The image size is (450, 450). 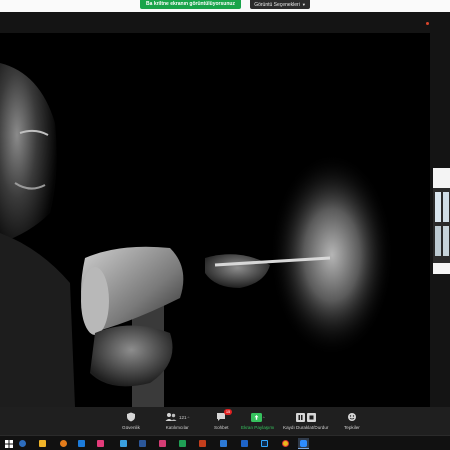 I want to click on share-screen-label: Ekran Paylaşımı, so click(x=258, y=427).